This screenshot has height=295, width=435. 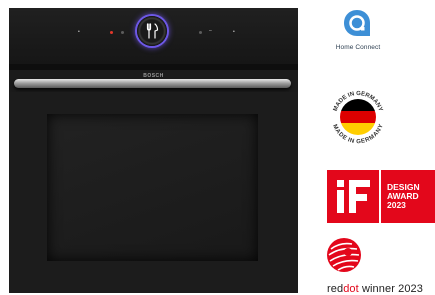 What do you see at coordinates (396, 205) in the screenshot?
I see `award-line-3: 2023` at bounding box center [396, 205].